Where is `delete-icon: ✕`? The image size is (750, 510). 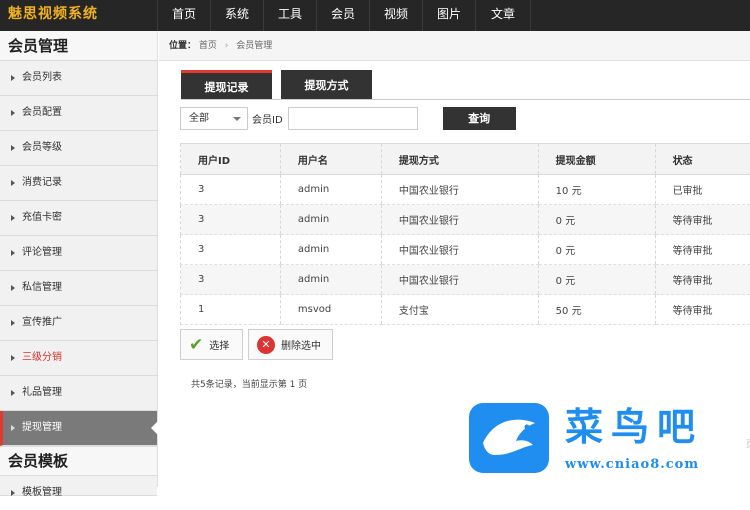
delete-icon: ✕ is located at coordinates (266, 345).